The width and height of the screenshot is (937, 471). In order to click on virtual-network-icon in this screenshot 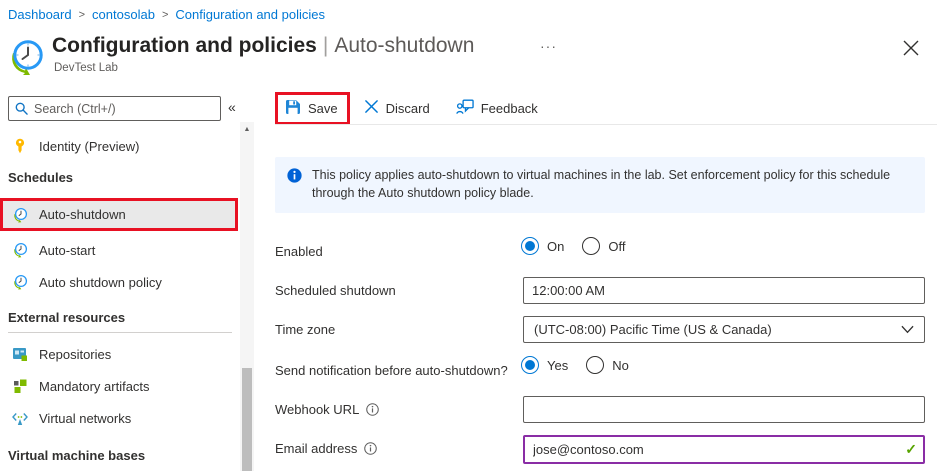, I will do `click(20, 418)`.